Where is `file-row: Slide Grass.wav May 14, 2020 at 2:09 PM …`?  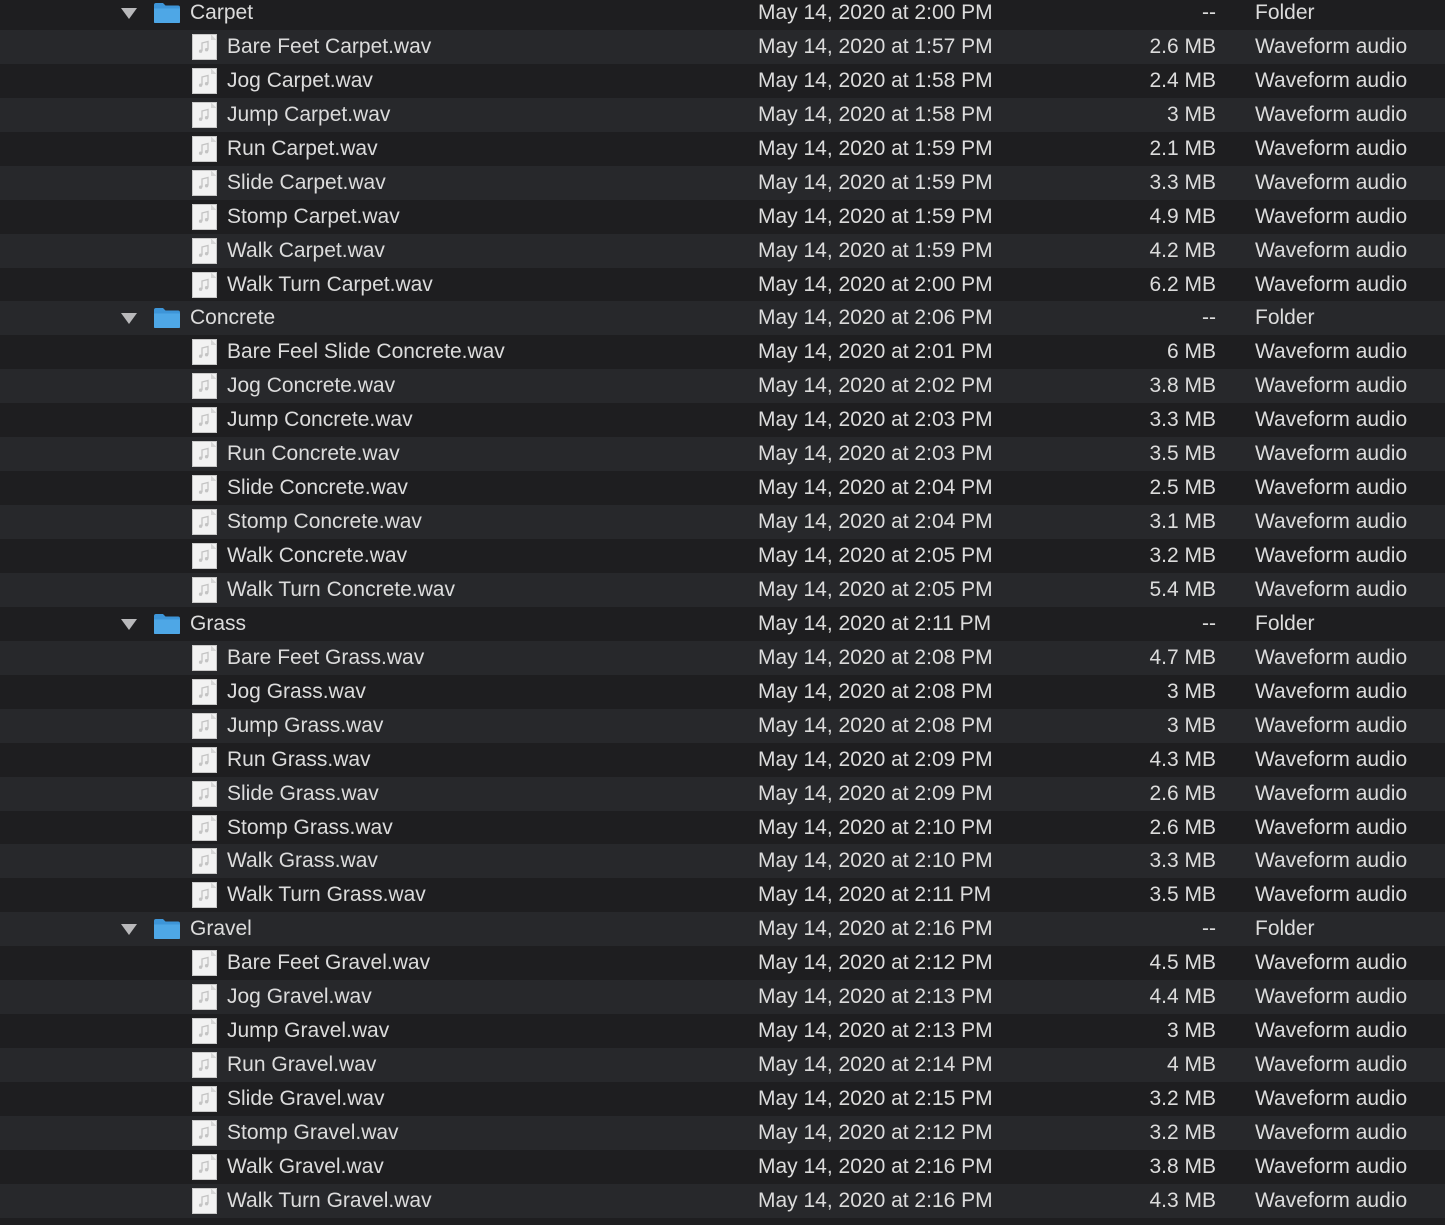 file-row: Slide Grass.wav May 14, 2020 at 2:09 PM … is located at coordinates (722, 793).